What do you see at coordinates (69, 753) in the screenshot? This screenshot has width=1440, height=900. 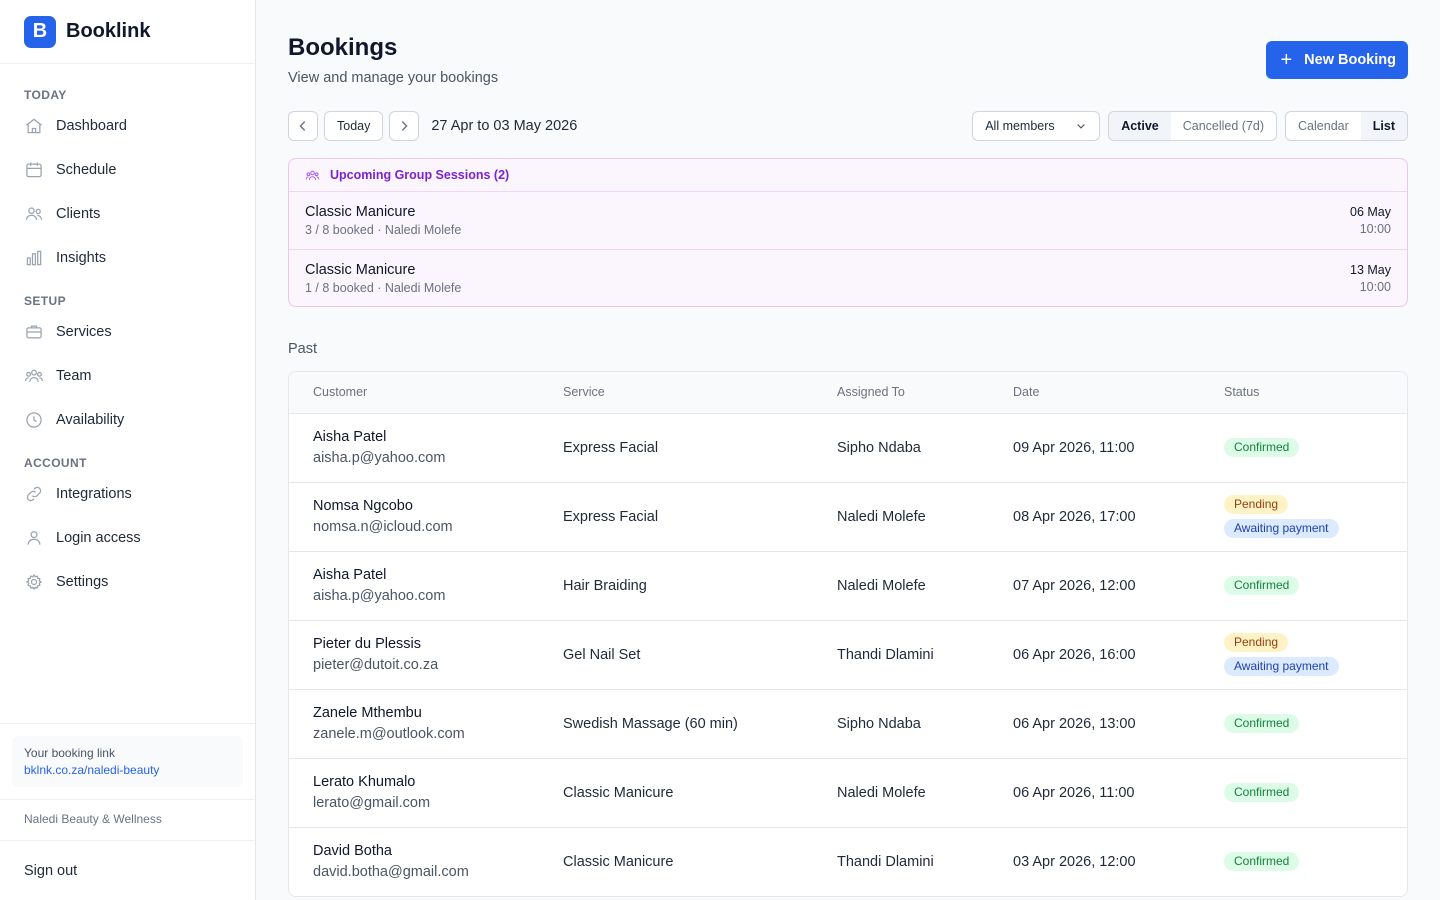 I see `booking-link-label: Your booking link` at bounding box center [69, 753].